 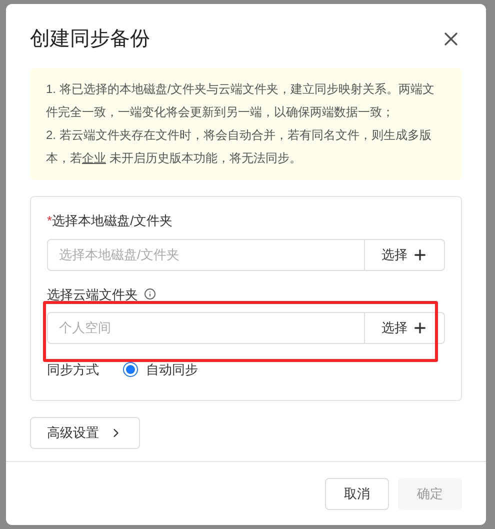 I want to click on notice-text: 2. 若云端文件夹存在文件时，将会自动合并，若有同名文件，则生成多版本，若企业 未开启历史版本功能，将无法同步。, so click(x=239, y=147).